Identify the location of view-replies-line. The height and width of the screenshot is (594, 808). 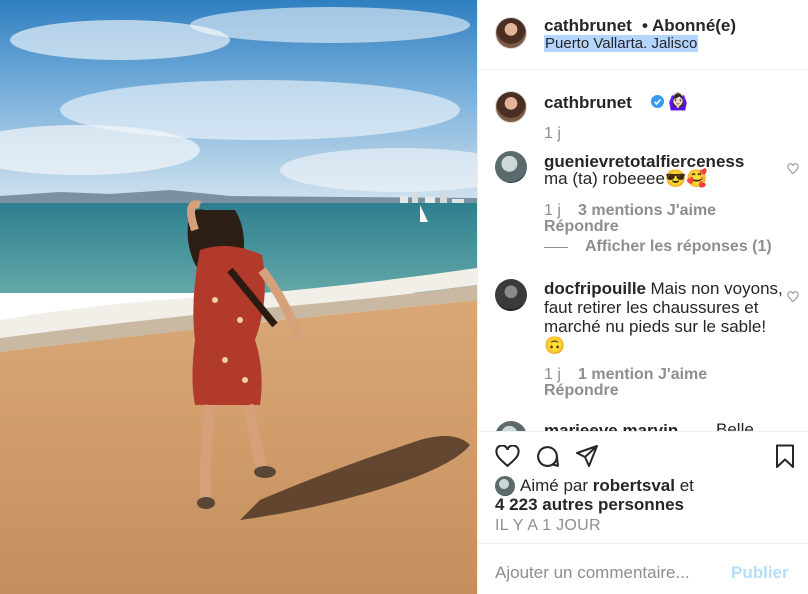
(556, 247).